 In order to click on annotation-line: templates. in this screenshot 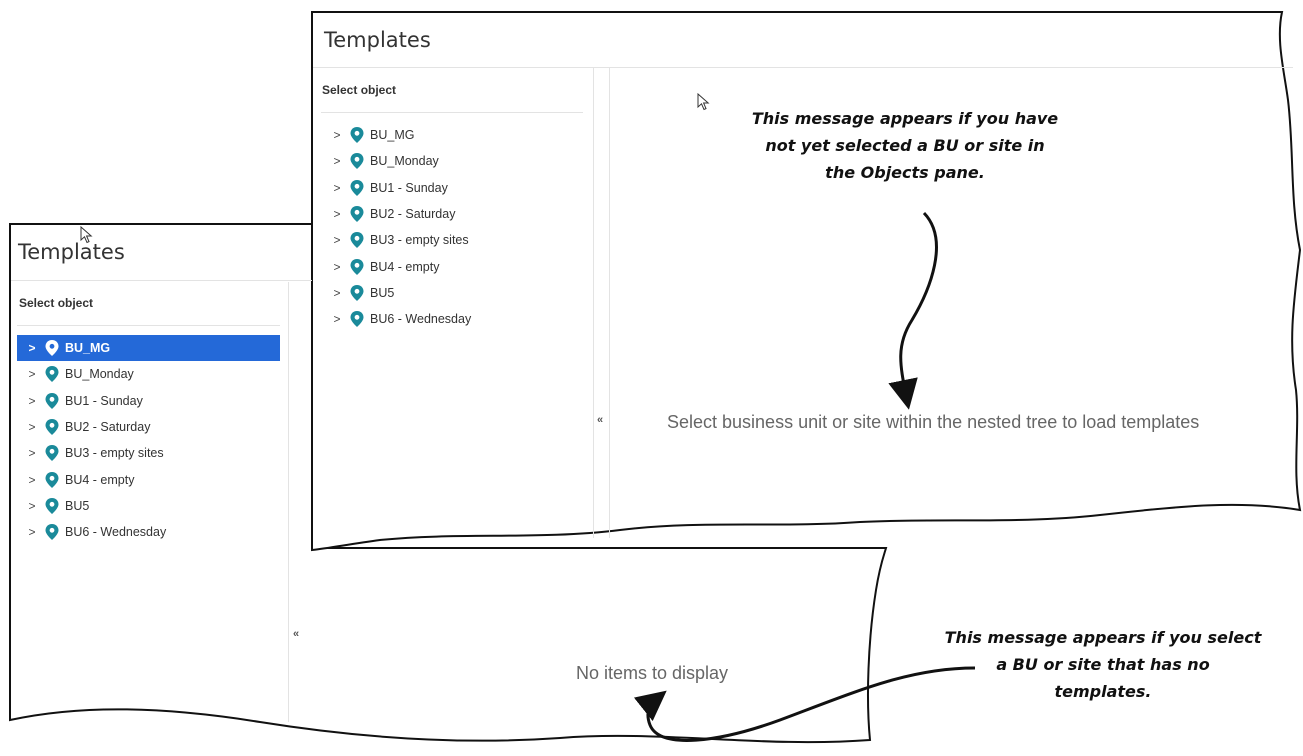, I will do `click(1103, 691)`.